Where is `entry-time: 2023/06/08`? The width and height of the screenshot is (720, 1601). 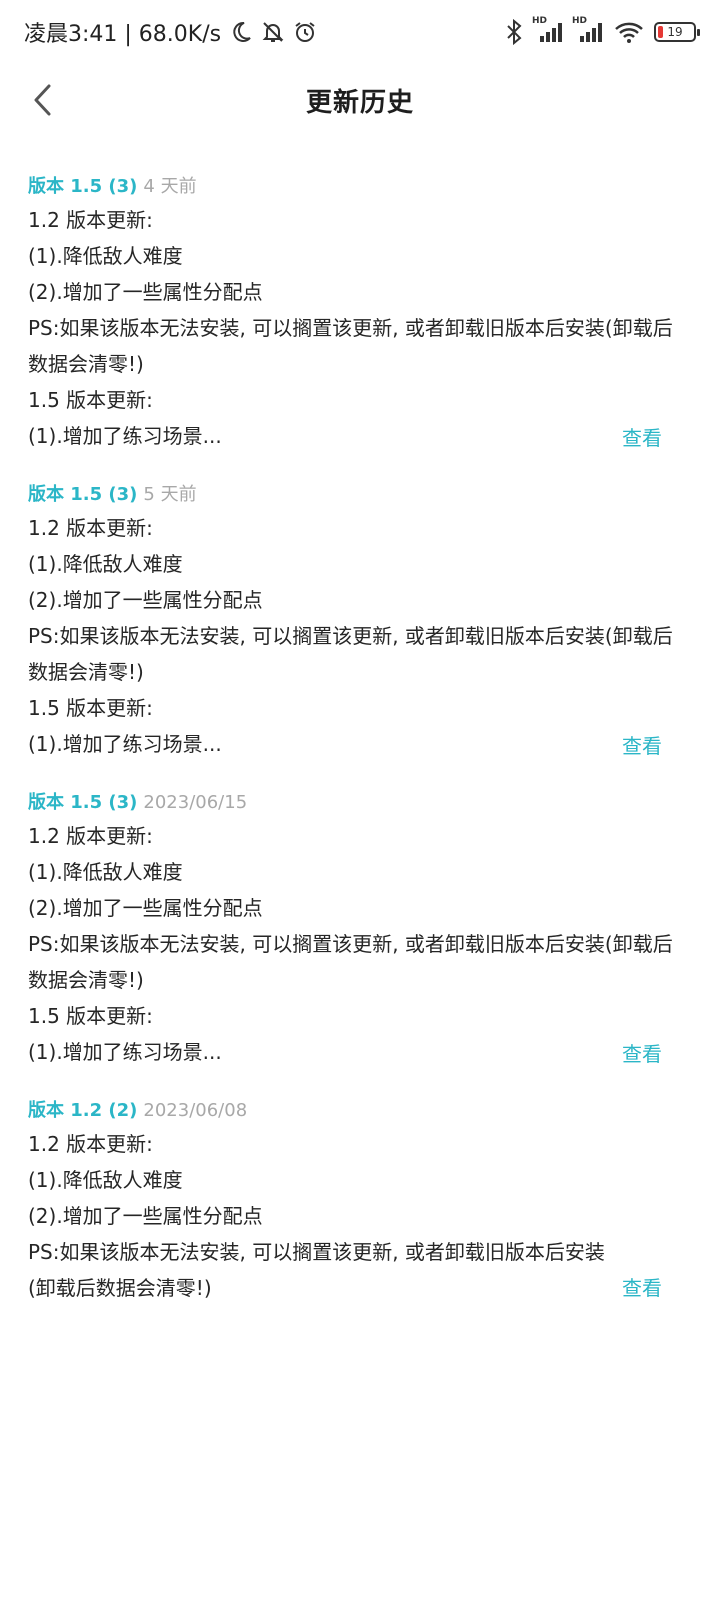
entry-time: 2023/06/08 is located at coordinates (195, 1110).